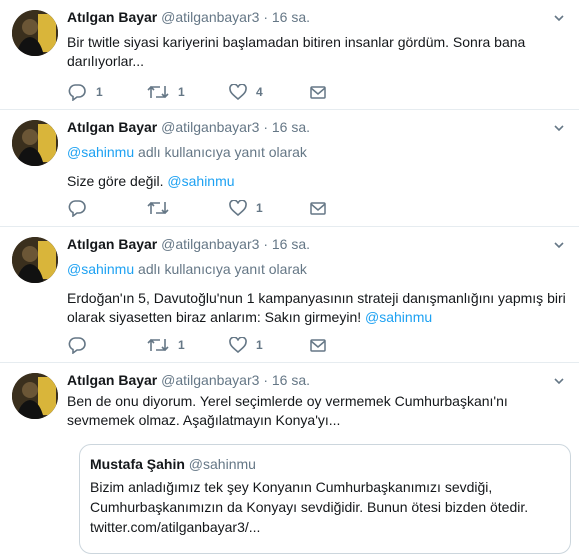  What do you see at coordinates (325, 464) in the screenshot?
I see `quoted-tweet-header: Mustafa Şahin @sahinmu` at bounding box center [325, 464].